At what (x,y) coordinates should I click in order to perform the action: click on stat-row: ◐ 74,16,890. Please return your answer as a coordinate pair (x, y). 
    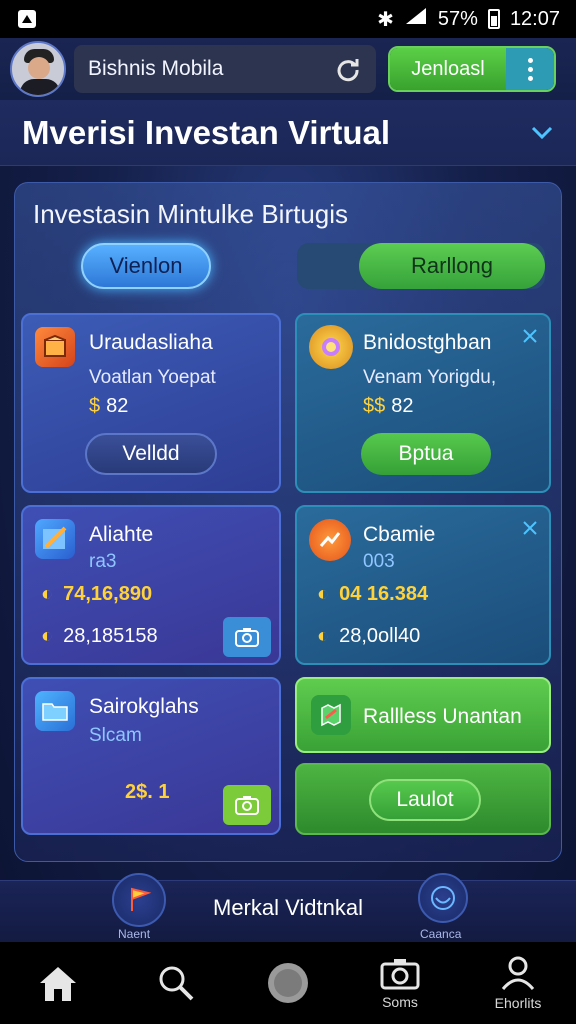
    Looking at the image, I should click on (96, 594).